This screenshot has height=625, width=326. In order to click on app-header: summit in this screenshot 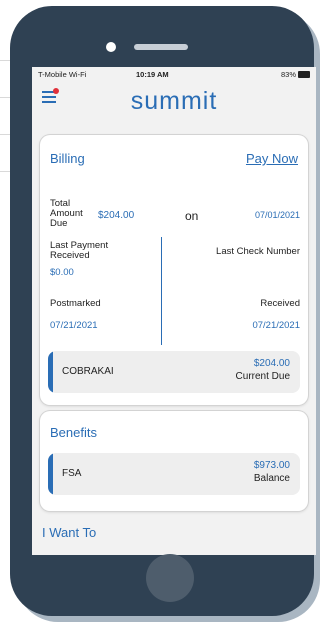, I will do `click(174, 100)`.